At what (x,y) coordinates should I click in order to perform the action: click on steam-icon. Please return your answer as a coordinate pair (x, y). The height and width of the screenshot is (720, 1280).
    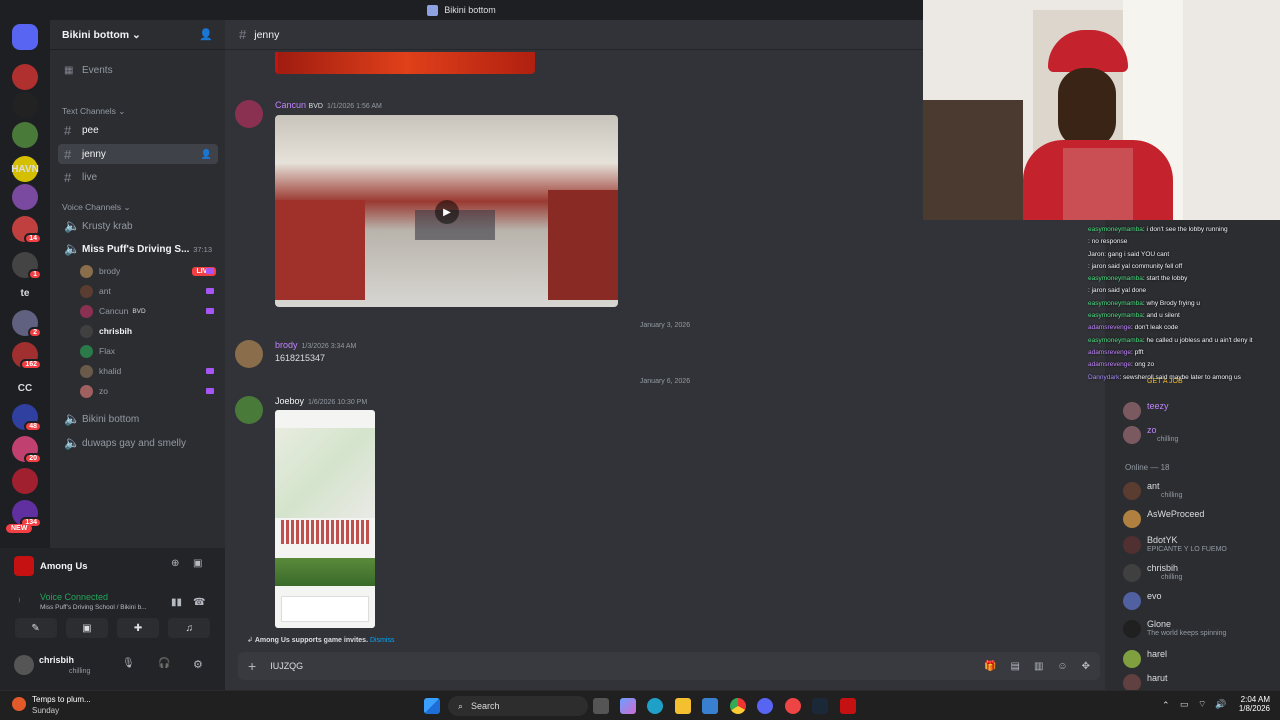
    Looking at the image, I should click on (820, 706).